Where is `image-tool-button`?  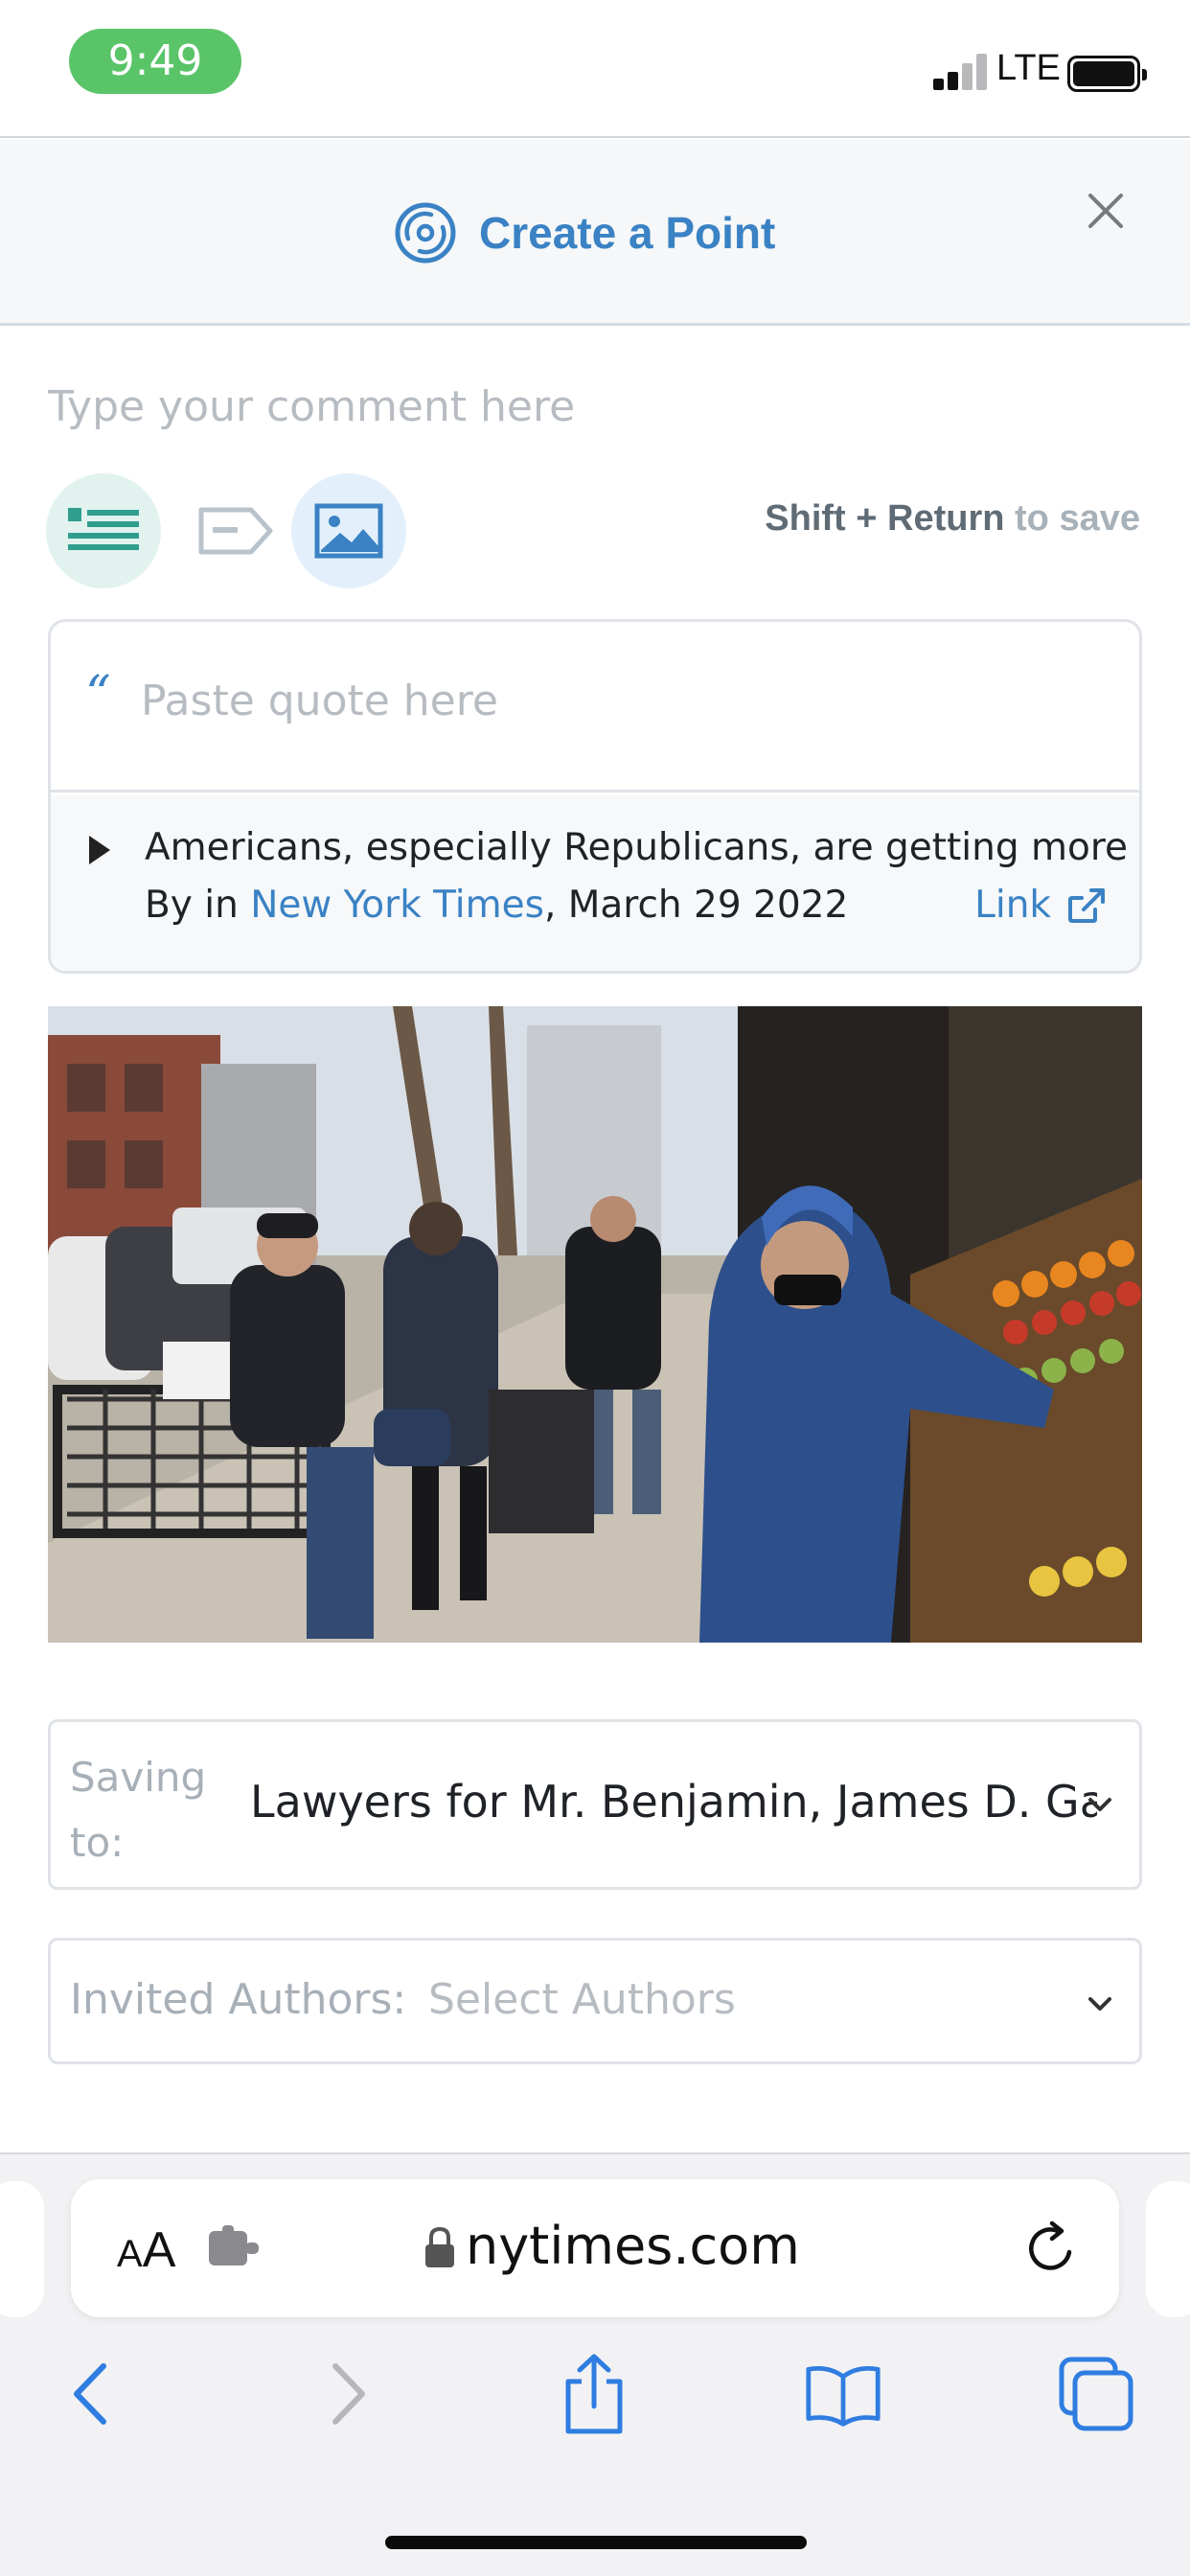 image-tool-button is located at coordinates (349, 530).